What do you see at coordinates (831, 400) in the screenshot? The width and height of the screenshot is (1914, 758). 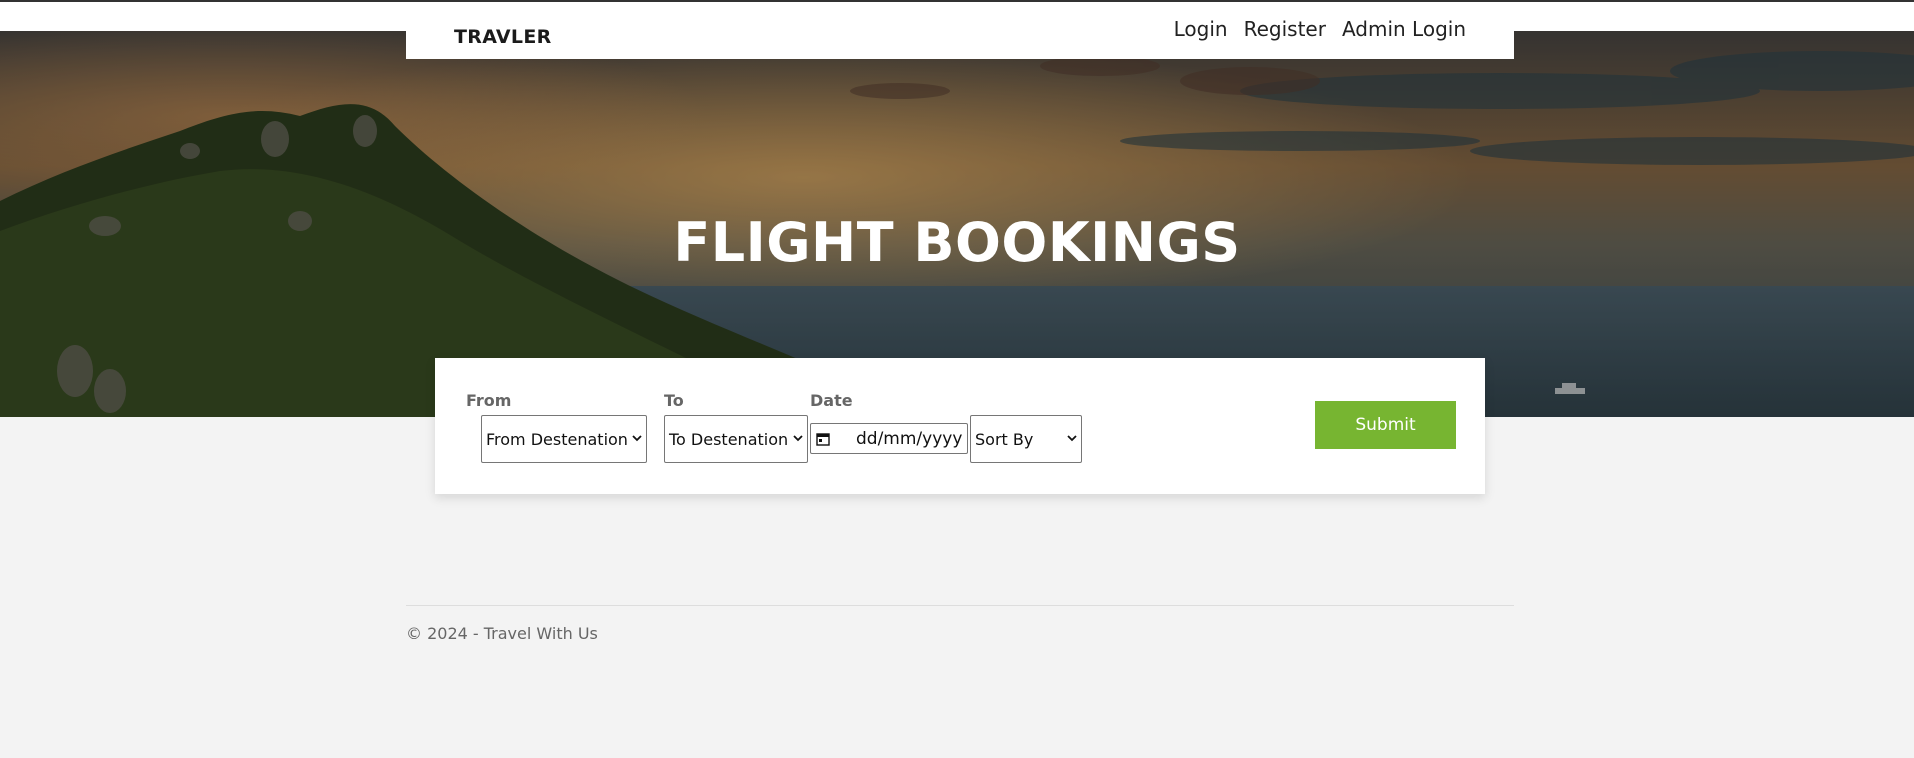 I see `date-label: Date` at bounding box center [831, 400].